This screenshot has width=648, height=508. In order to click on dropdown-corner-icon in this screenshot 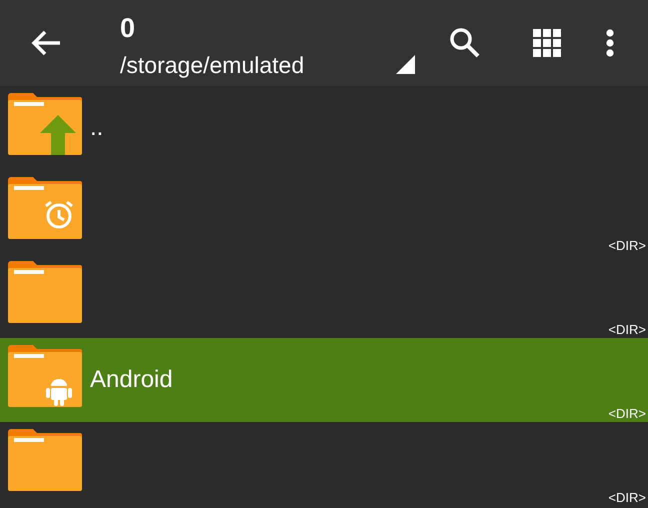, I will do `click(405, 64)`.